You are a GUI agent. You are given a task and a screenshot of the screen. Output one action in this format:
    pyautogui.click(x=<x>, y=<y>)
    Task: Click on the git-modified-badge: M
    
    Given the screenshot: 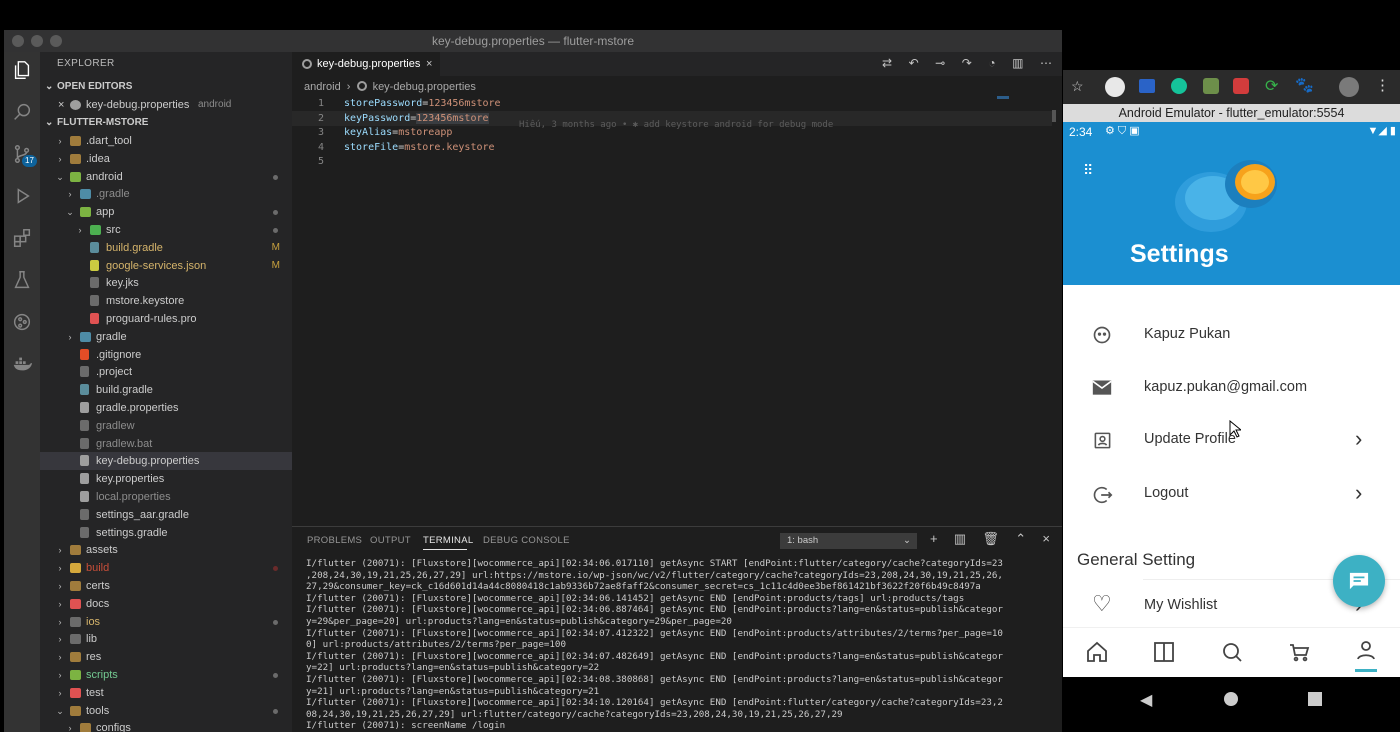 What is the action you would take?
    pyautogui.click(x=275, y=265)
    